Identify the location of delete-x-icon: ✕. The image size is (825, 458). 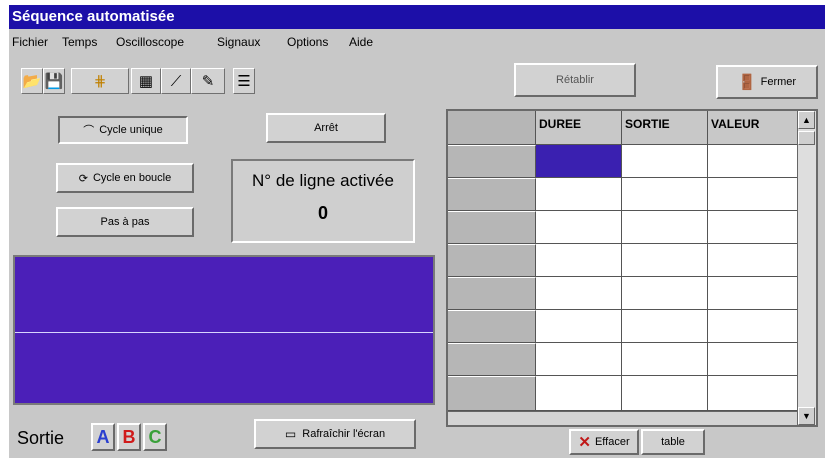
(584, 442).